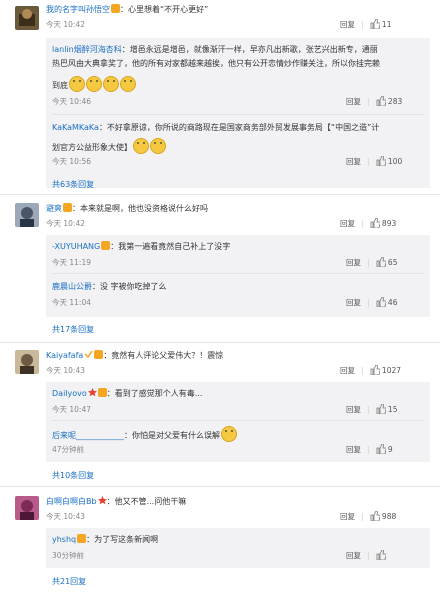  Describe the element at coordinates (71, 409) in the screenshot. I see `reply-time: 今天 10:47` at that location.